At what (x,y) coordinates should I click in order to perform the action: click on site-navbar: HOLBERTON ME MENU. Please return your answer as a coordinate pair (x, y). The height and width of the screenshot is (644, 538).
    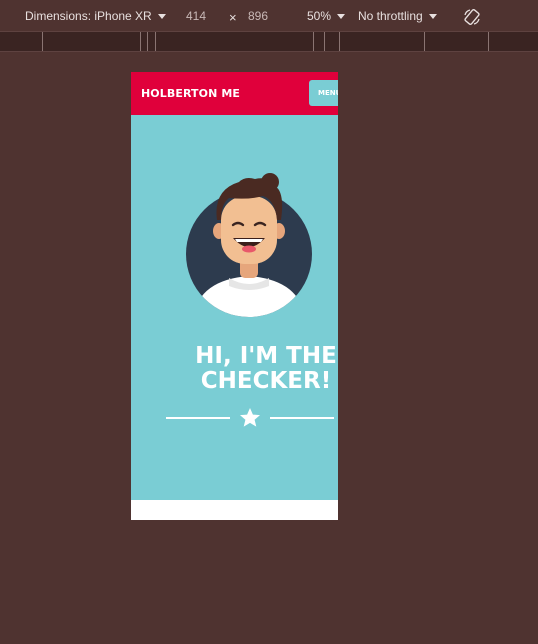
    Looking at the image, I should click on (234, 93).